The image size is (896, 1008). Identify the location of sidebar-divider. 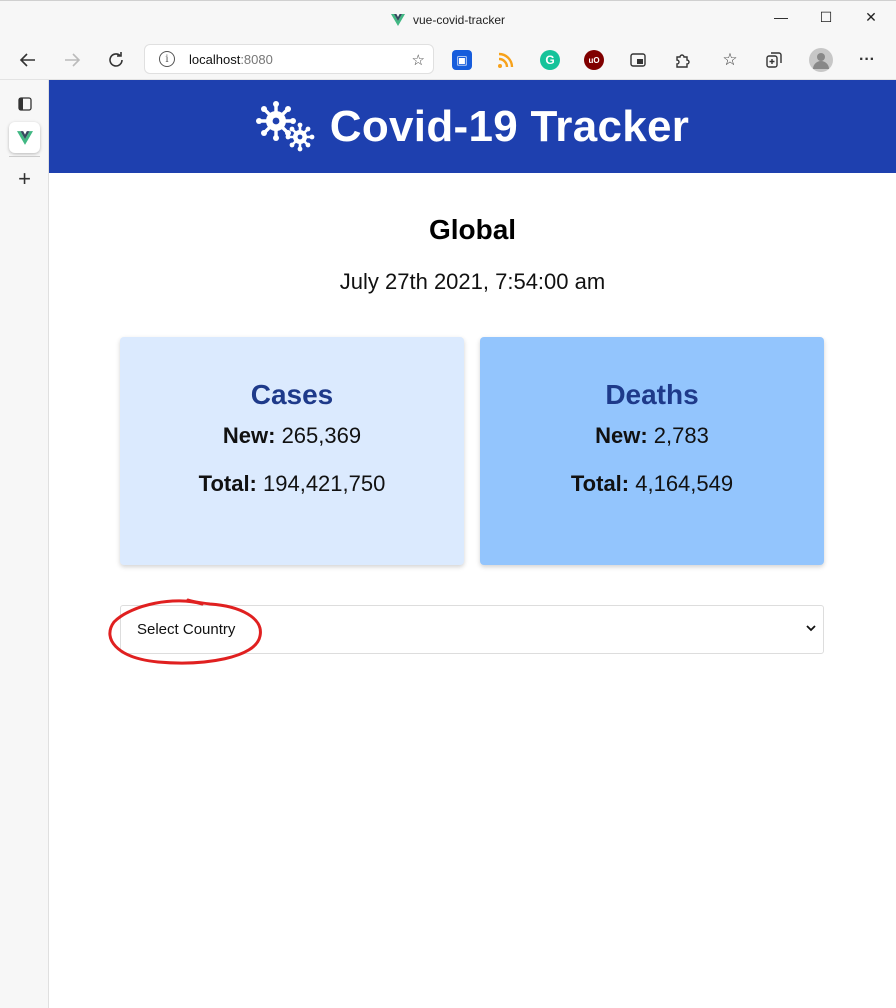
(24, 156).